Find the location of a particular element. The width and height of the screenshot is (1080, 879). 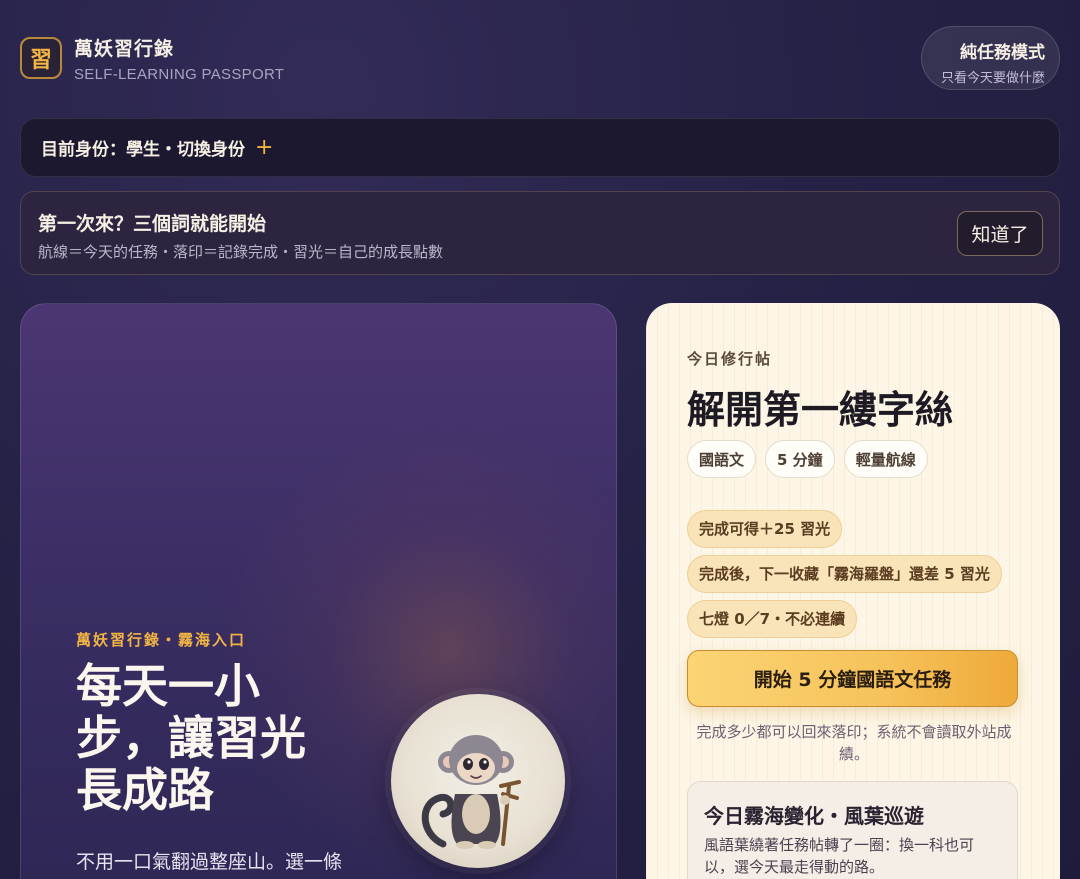

app-subtitle: SELF-LEARNING PASSPORT is located at coordinates (179, 74).